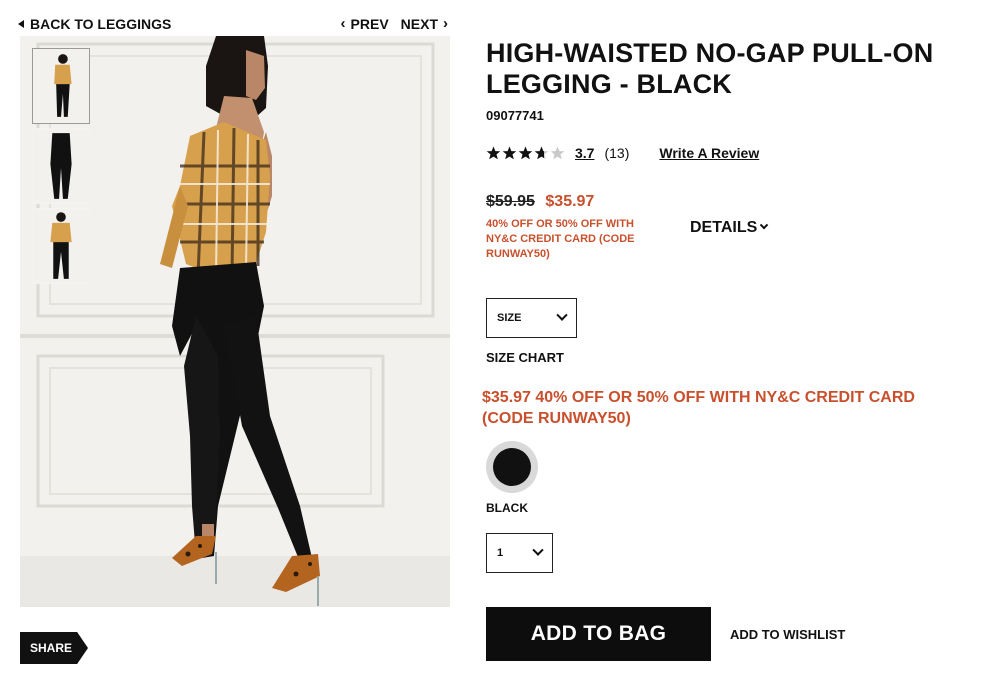  I want to click on cart-actions: ADD TO BAG ADD TO WISHLIST, so click(736, 634).